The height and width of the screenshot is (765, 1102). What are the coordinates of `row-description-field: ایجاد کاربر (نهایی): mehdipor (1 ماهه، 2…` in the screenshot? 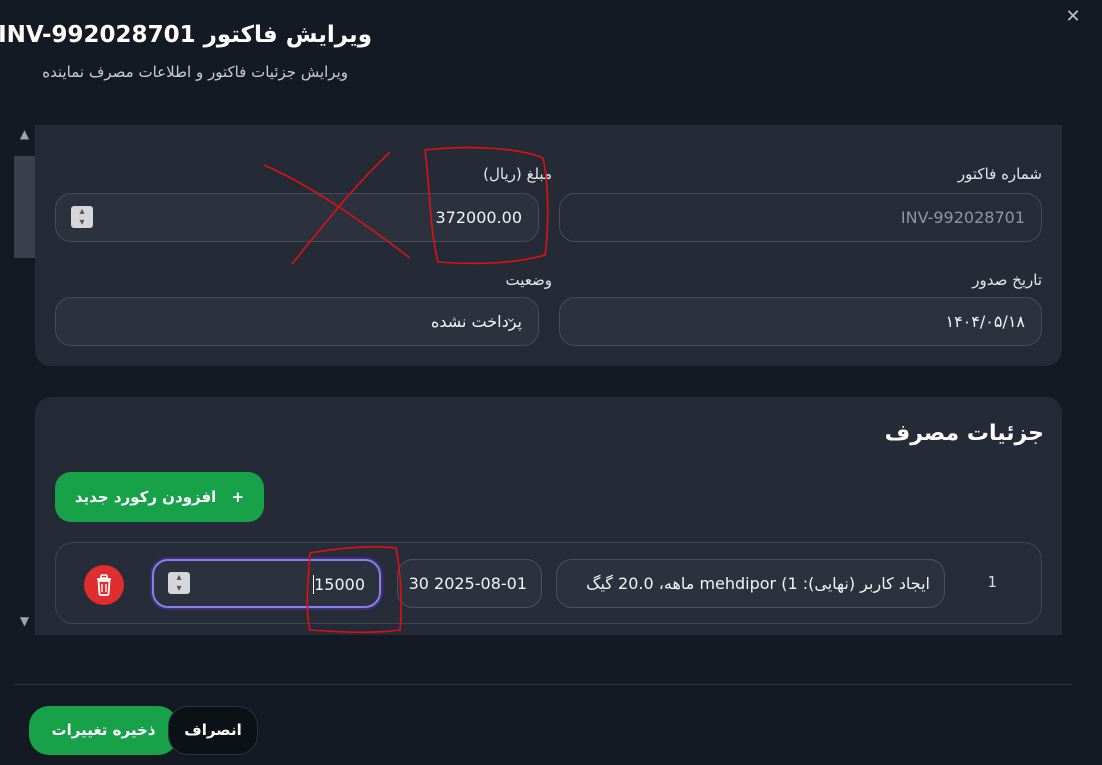 It's located at (750, 583).